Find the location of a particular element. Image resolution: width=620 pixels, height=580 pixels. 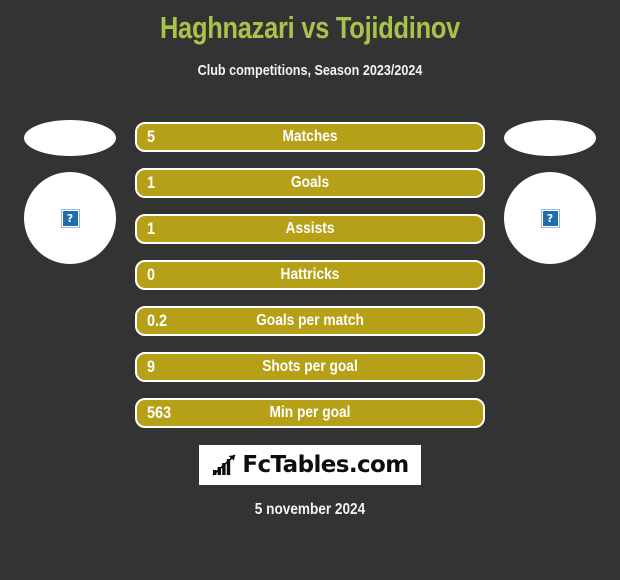

player-left-avatar: ? is located at coordinates (70, 218).